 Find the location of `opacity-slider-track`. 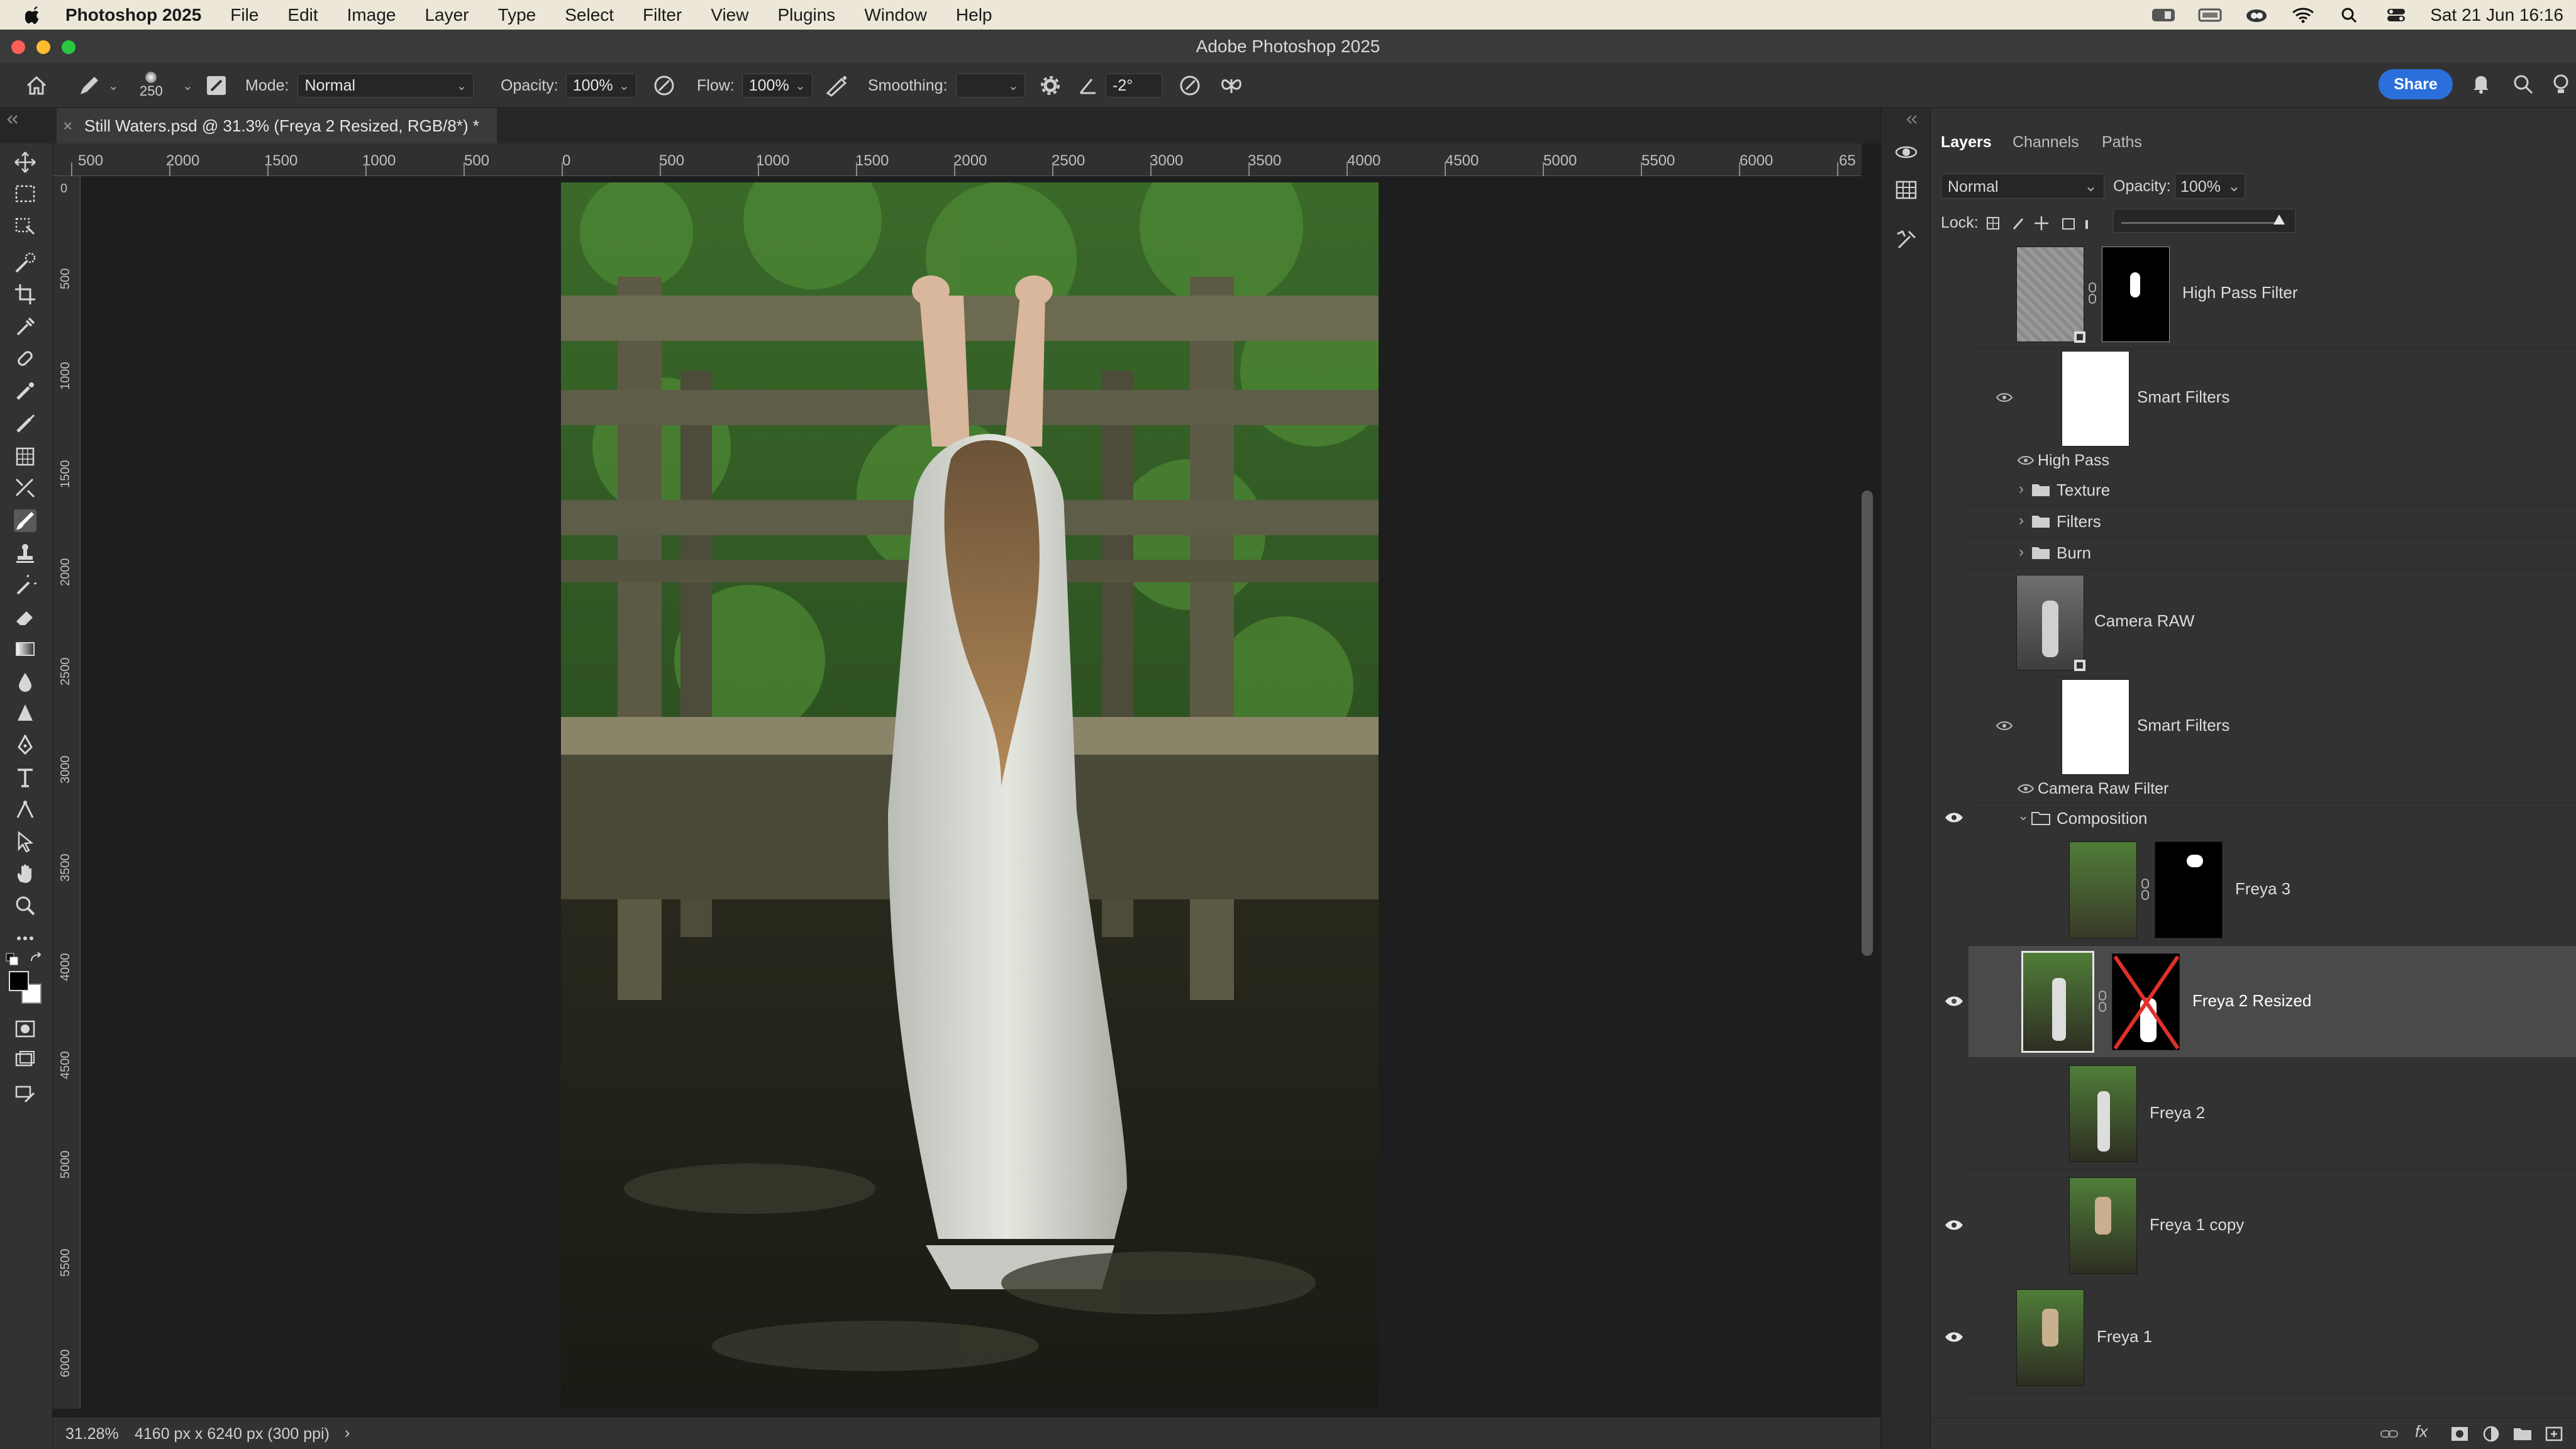

opacity-slider-track is located at coordinates (2200, 223).